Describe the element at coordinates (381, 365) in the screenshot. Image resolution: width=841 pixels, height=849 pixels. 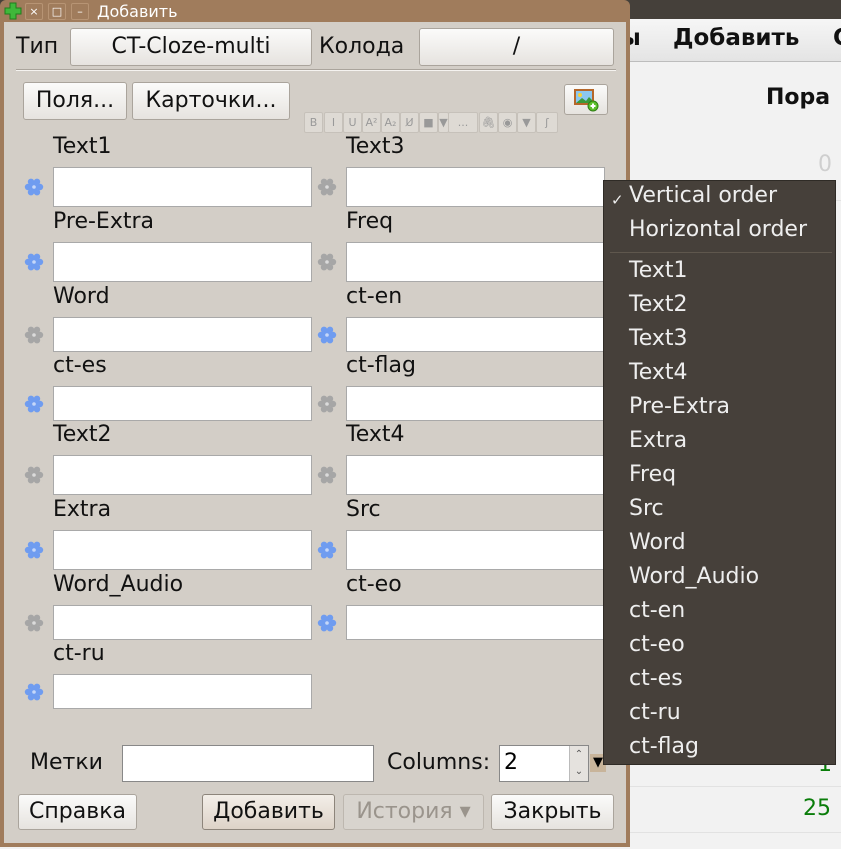
I see `field-label: ct-flag` at that location.